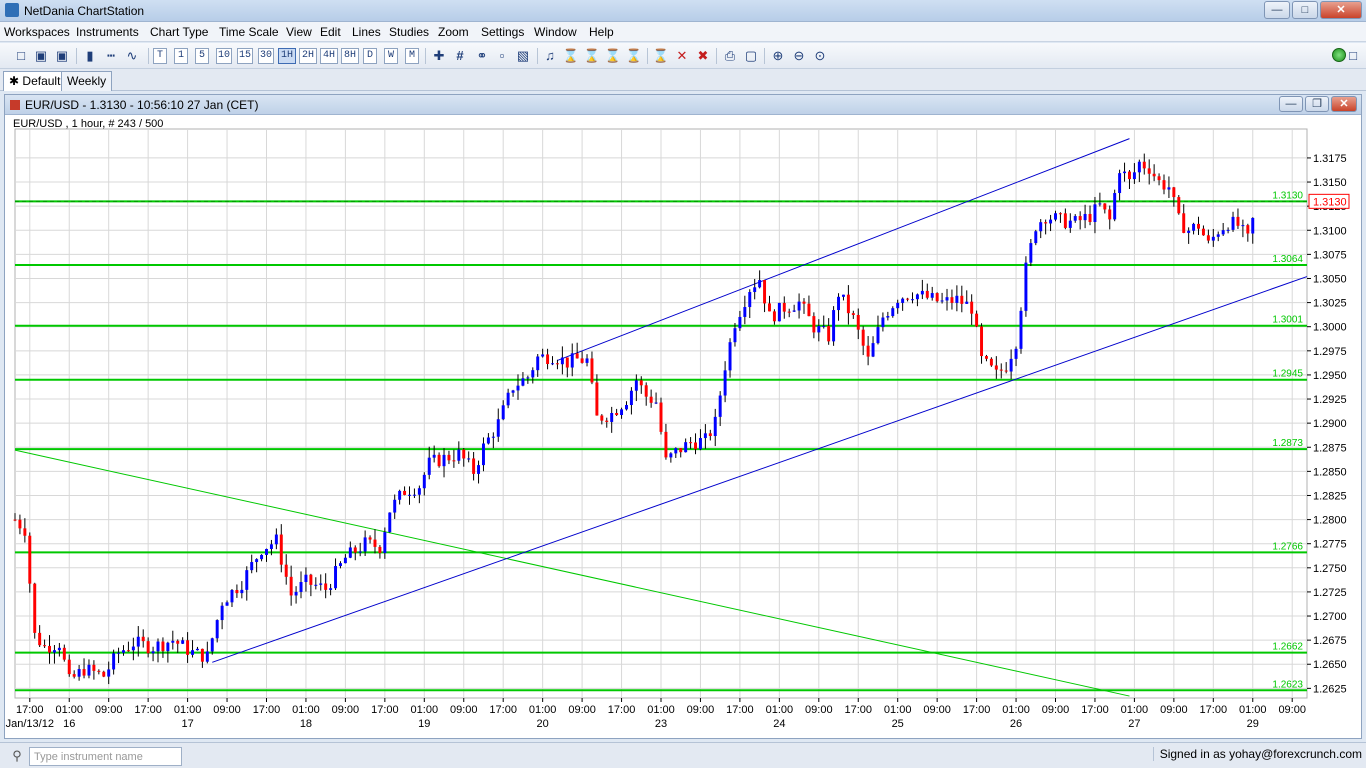  I want to click on toolbar-expand-icon: □, so click(1353, 56).